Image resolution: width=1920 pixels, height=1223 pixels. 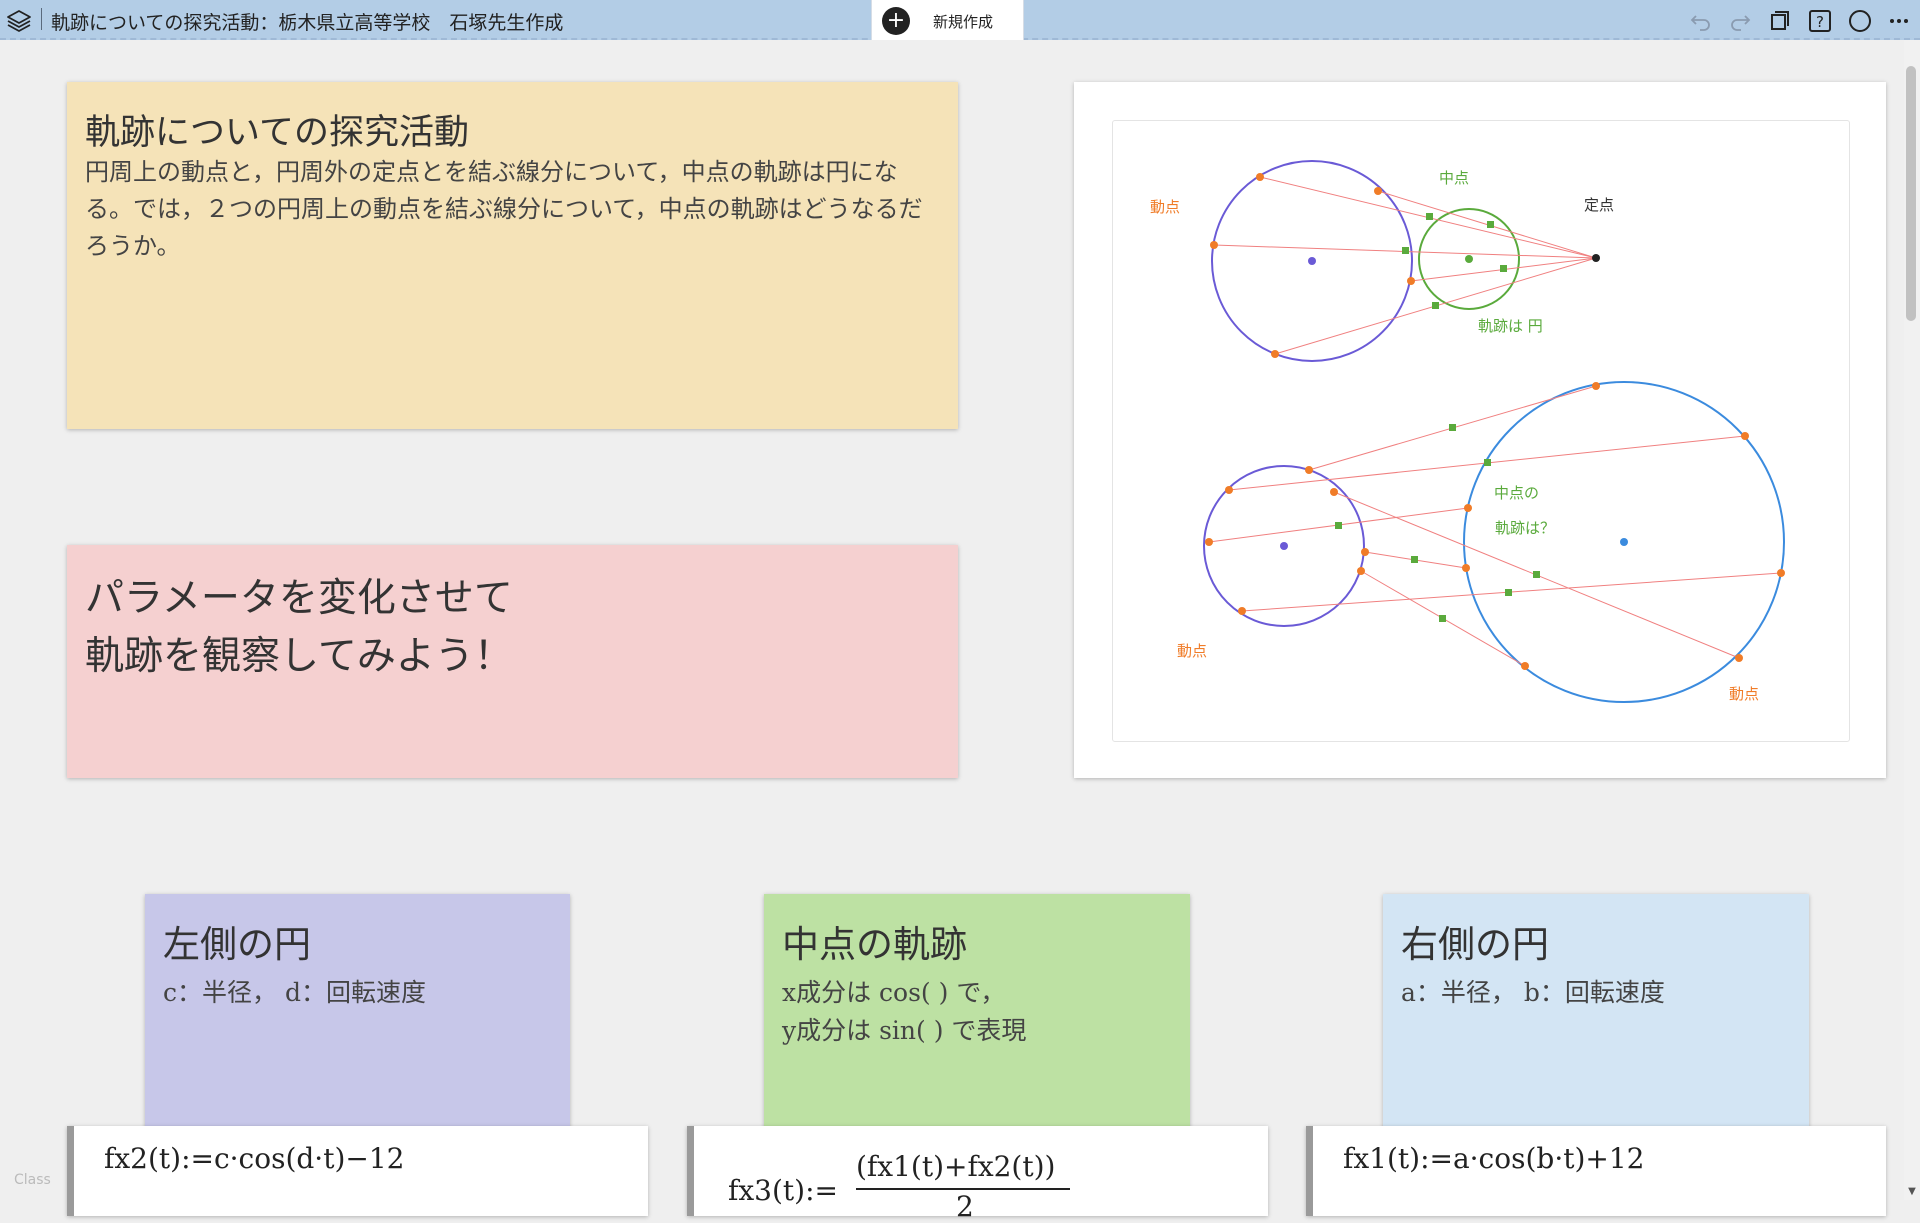 What do you see at coordinates (1284, 546) in the screenshot?
I see `bottom-left-center` at bounding box center [1284, 546].